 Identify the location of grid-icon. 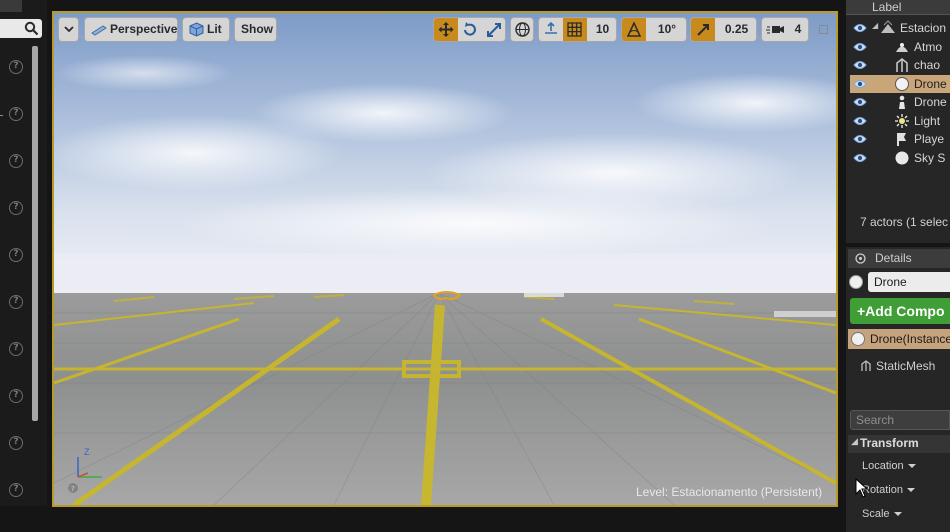
(574, 29).